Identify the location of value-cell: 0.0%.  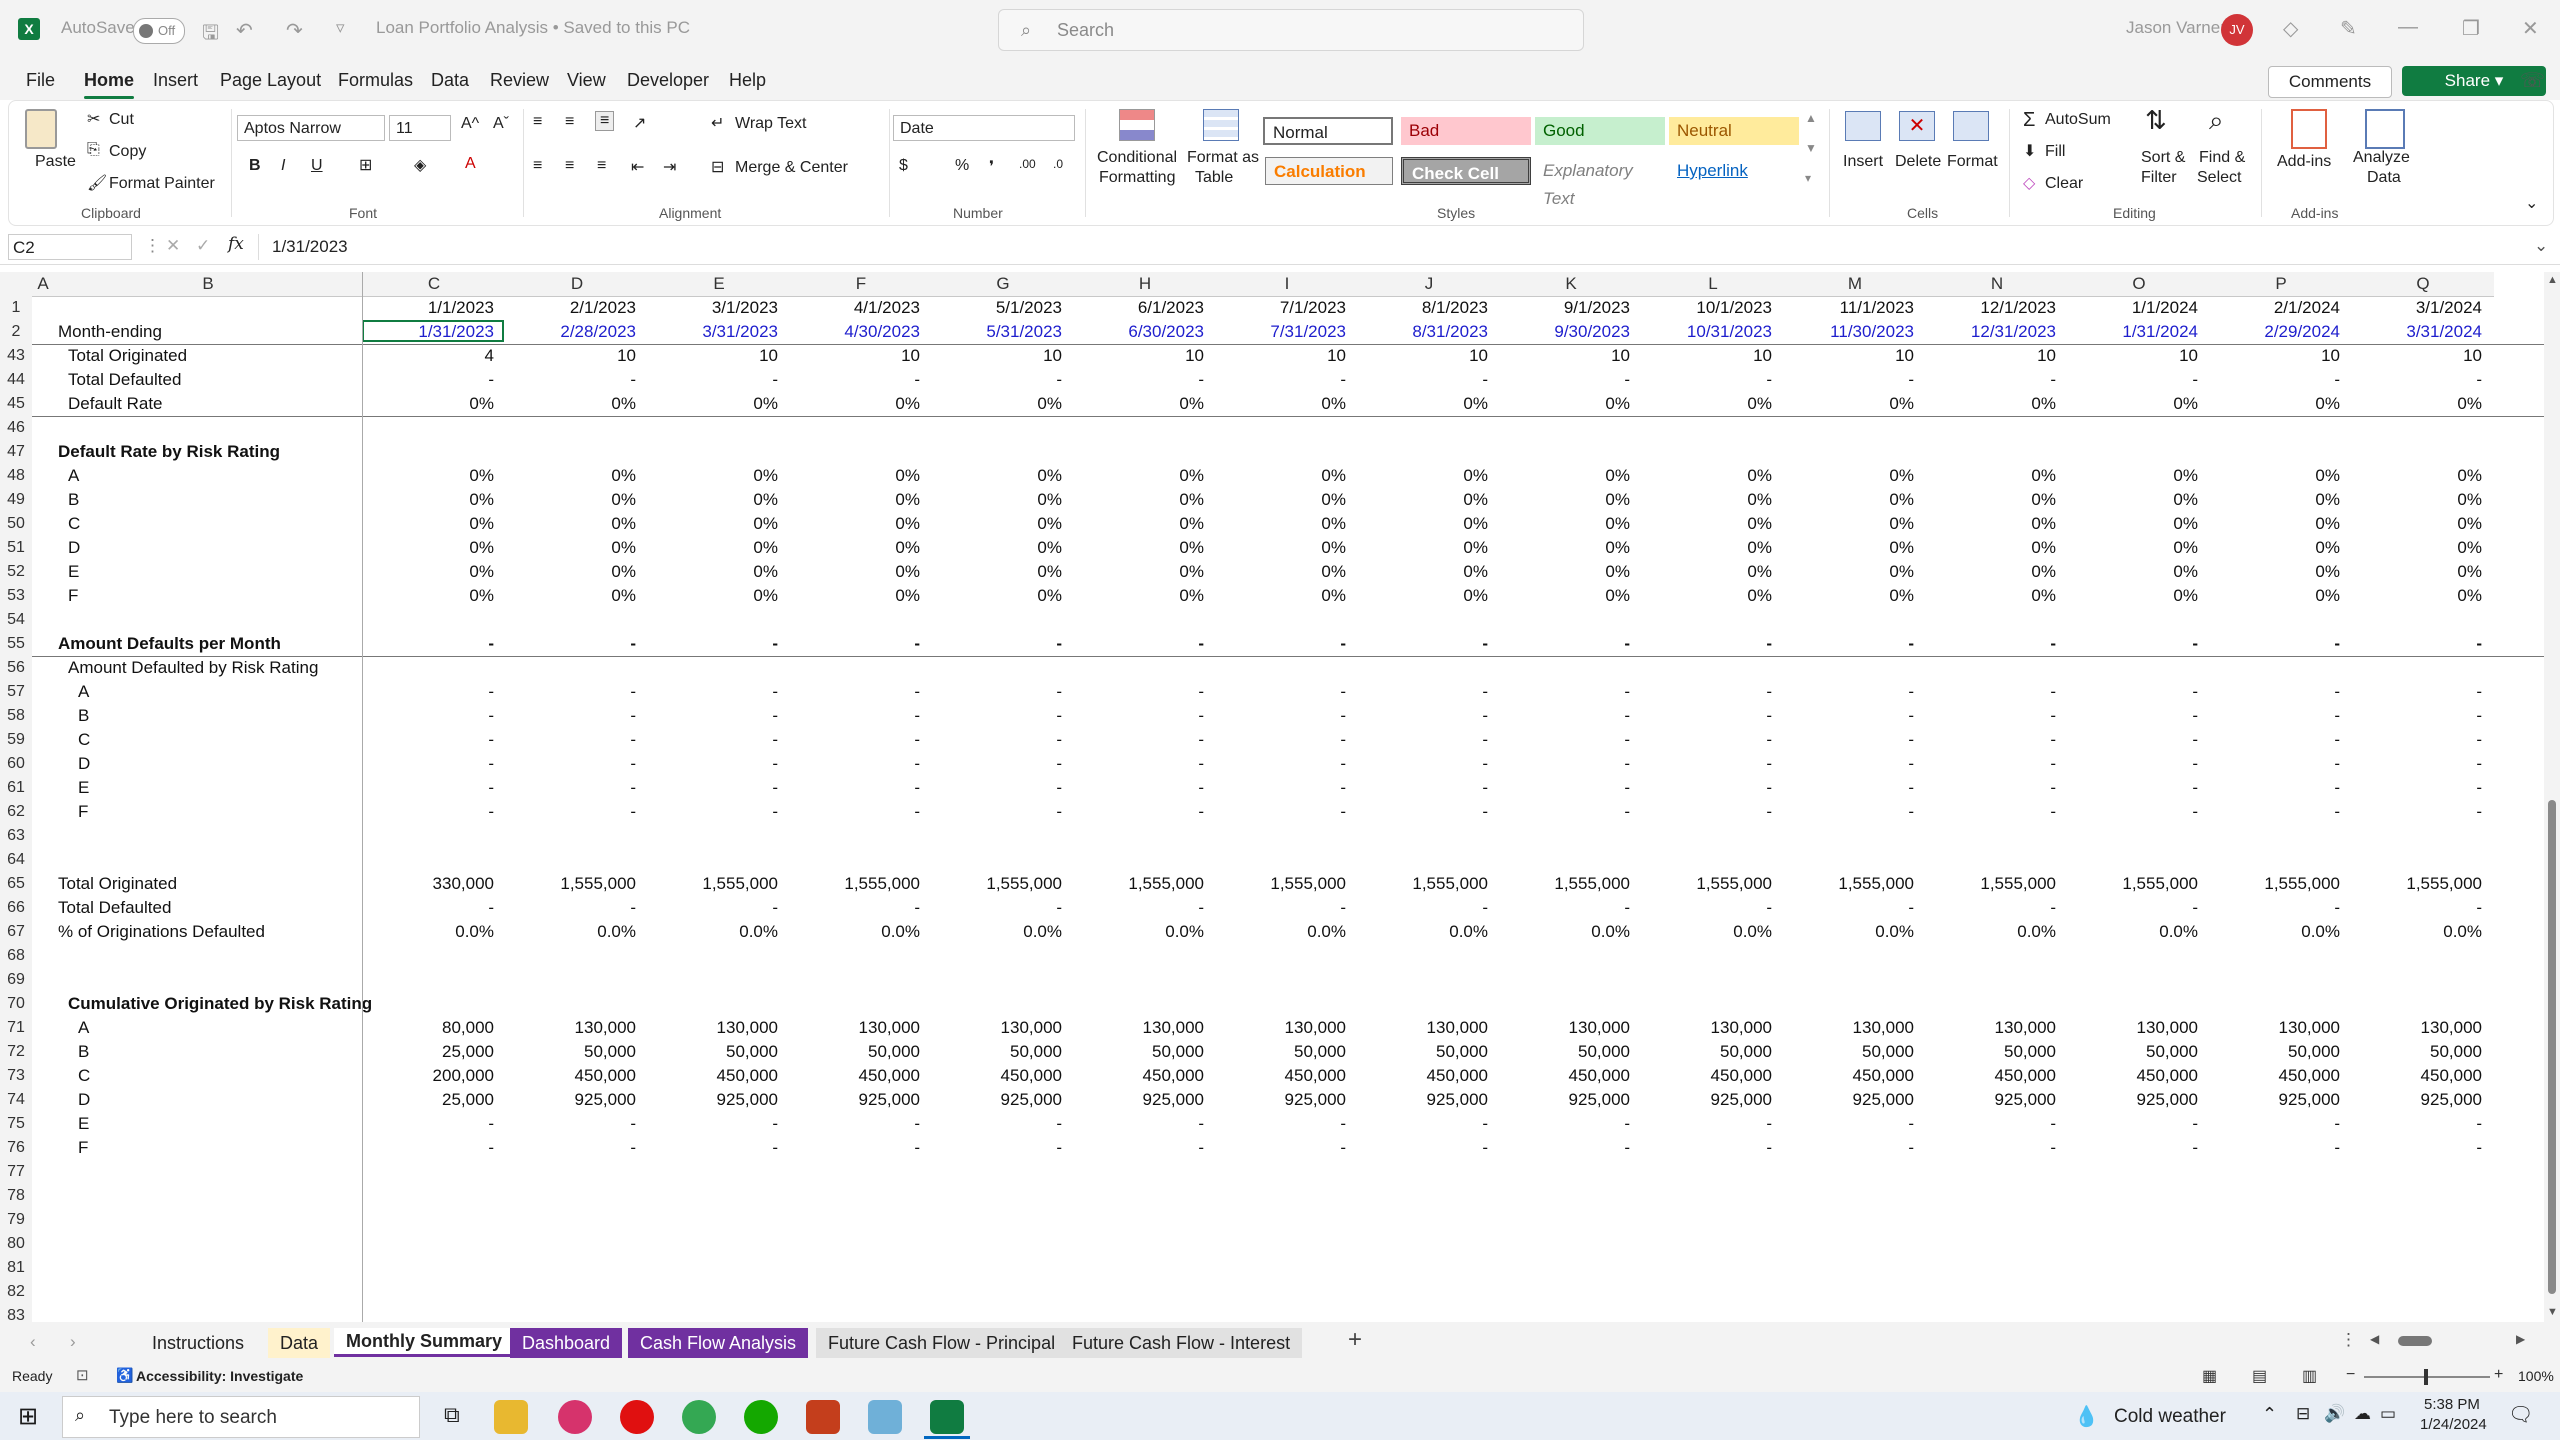
(997, 932).